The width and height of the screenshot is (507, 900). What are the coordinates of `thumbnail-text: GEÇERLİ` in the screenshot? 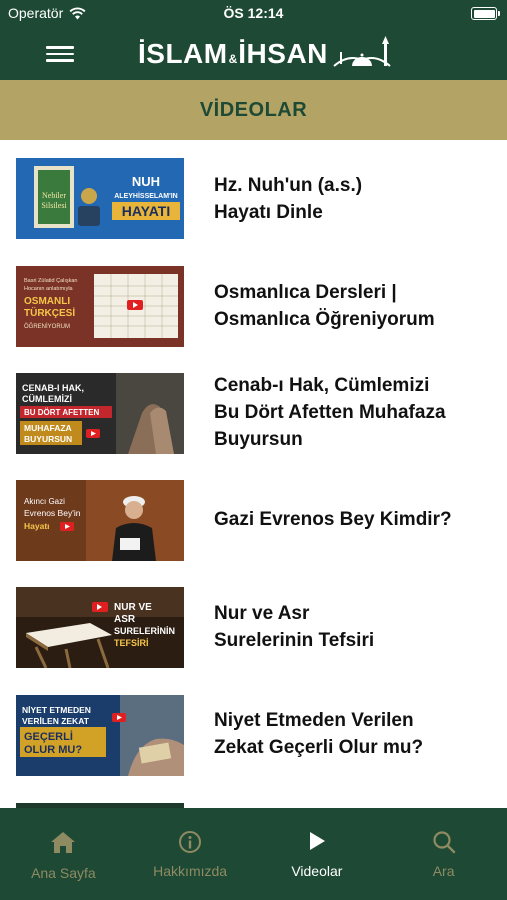 It's located at (48, 736).